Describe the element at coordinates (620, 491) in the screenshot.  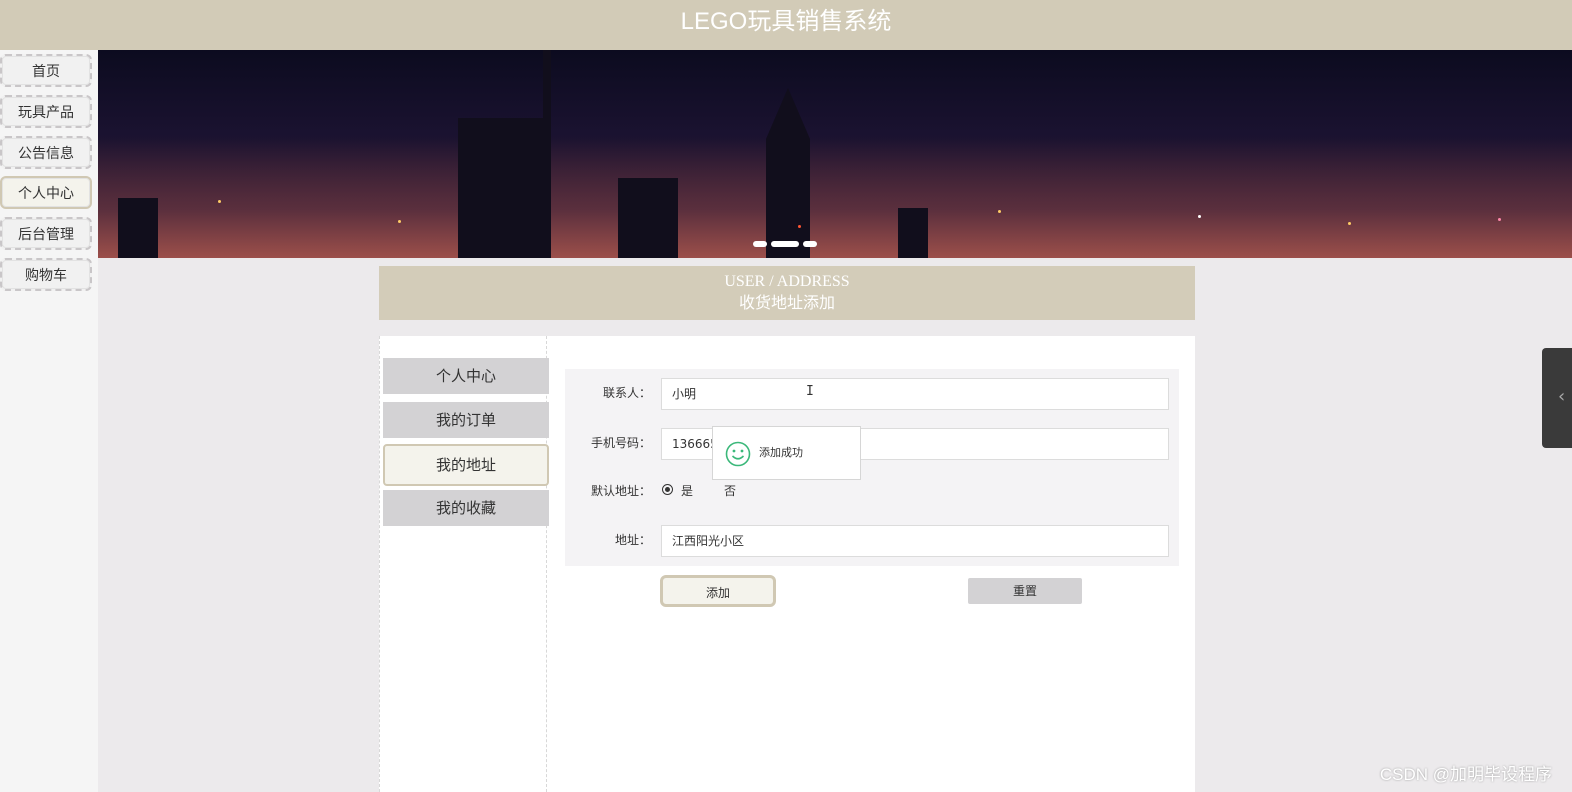
I see `default-address-label: 默认地址：` at that location.